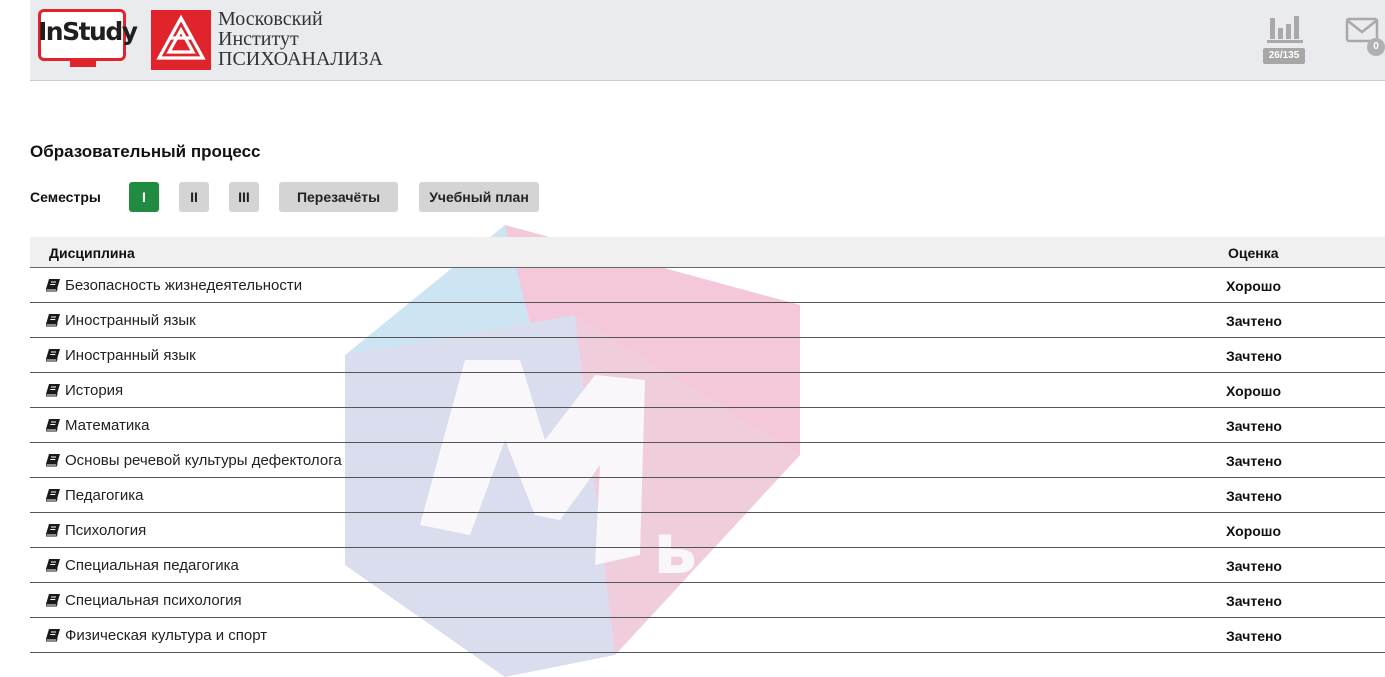  What do you see at coordinates (479, 197) in the screenshot?
I see `curriculum-button: Учебный план` at bounding box center [479, 197].